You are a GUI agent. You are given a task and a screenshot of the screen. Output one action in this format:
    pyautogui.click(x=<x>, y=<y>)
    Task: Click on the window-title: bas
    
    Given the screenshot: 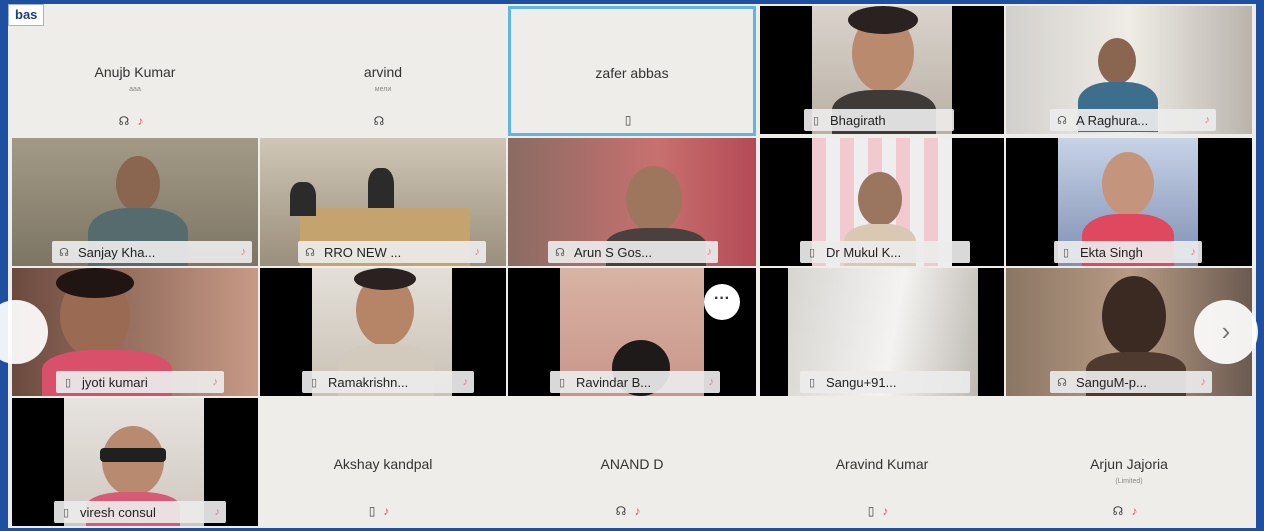 What is the action you would take?
    pyautogui.click(x=26, y=15)
    